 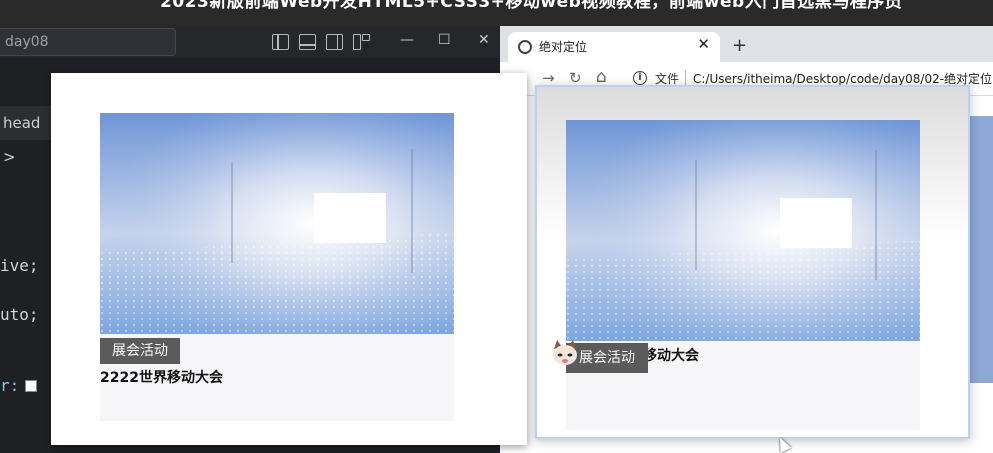 I want to click on minimize-button: —, so click(x=407, y=40).